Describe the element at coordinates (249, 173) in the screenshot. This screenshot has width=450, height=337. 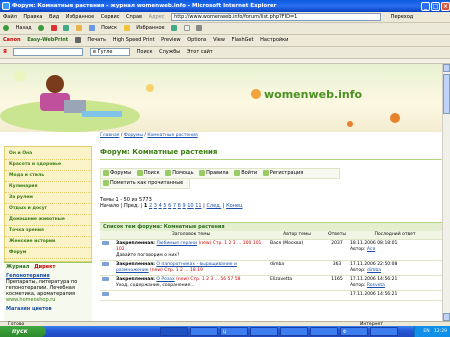
I see `forum-menu-login: Войти` at that location.